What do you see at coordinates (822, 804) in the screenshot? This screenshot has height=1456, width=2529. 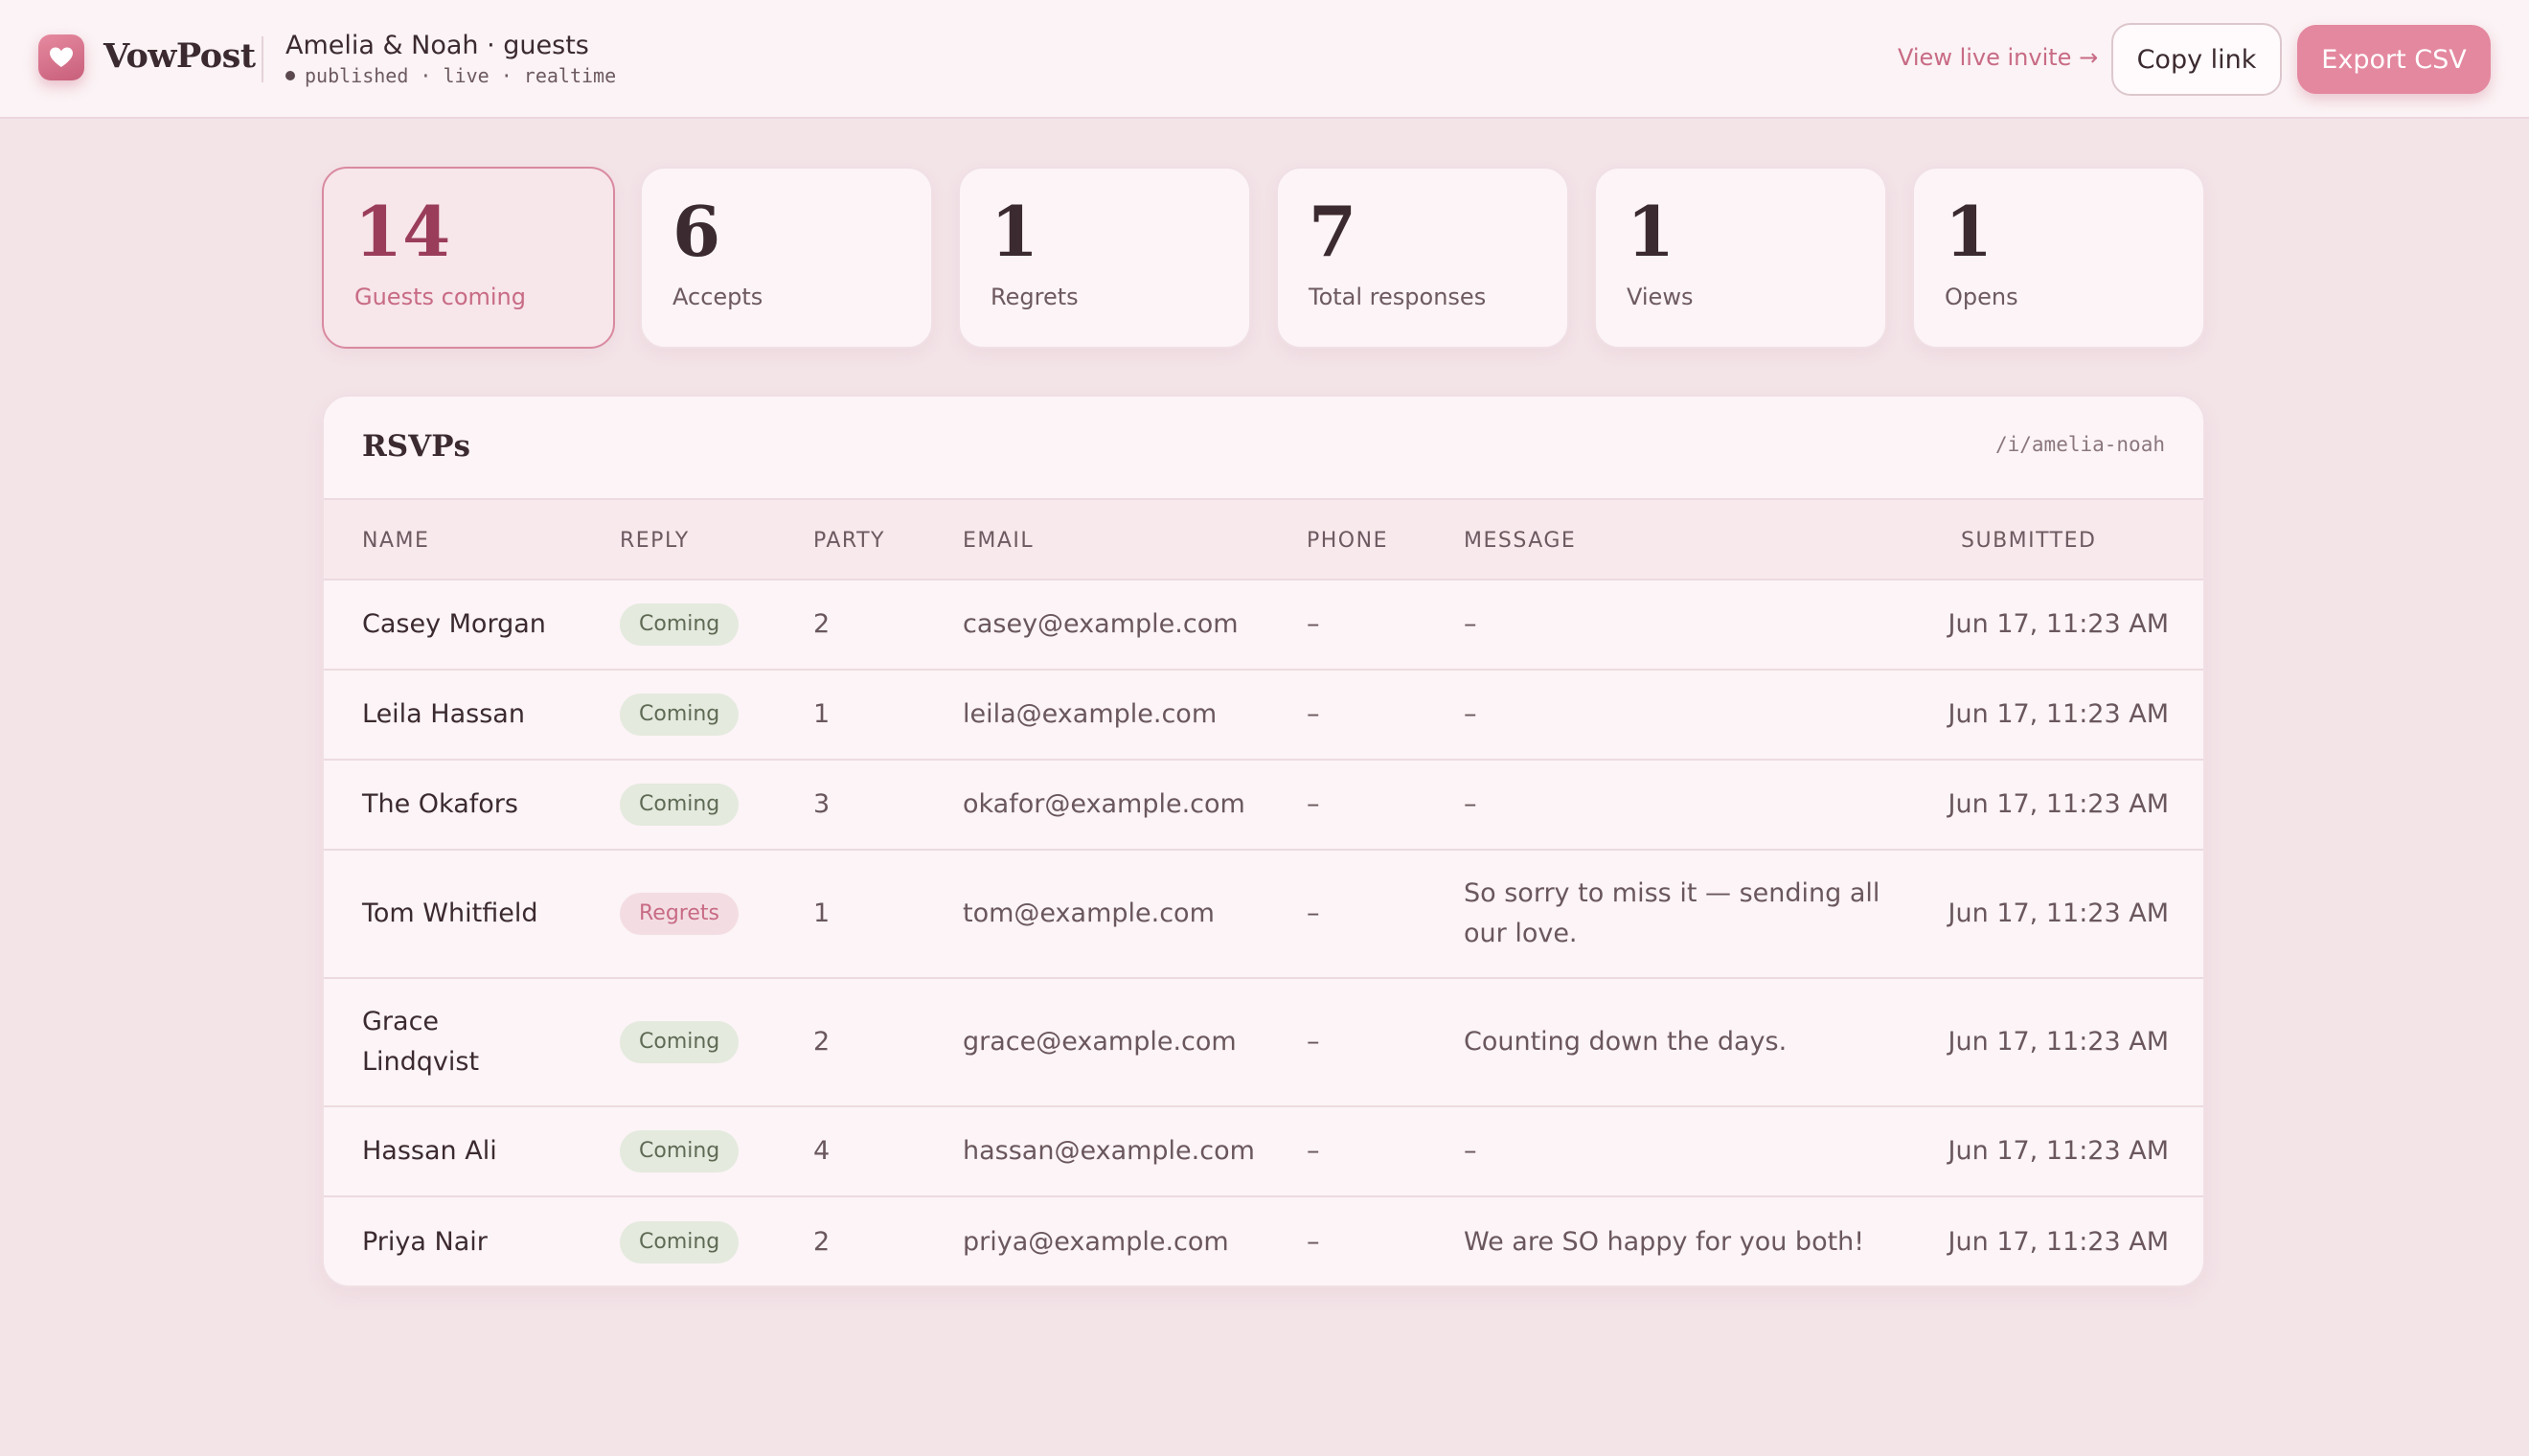 I see `party-size: 3` at bounding box center [822, 804].